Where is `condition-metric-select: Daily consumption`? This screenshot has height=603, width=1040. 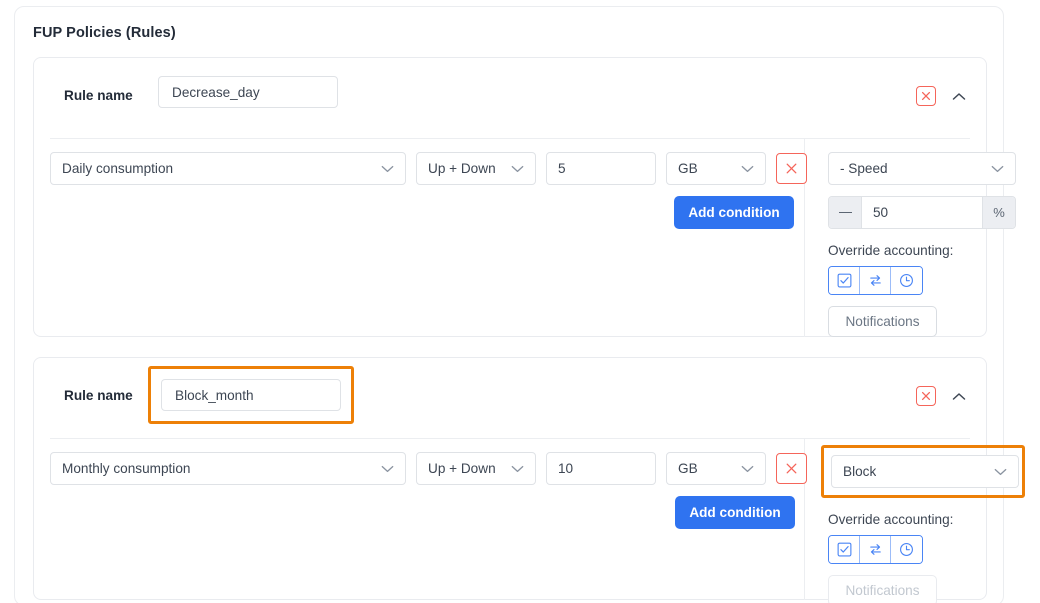 condition-metric-select: Daily consumption is located at coordinates (228, 168).